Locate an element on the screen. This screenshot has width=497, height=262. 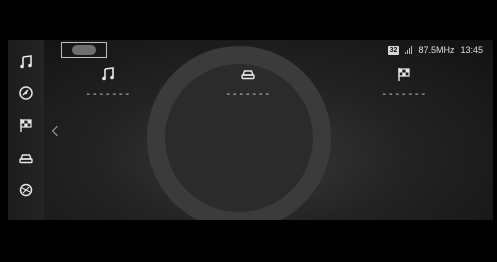
vehicle-column: ------- is located at coordinates (248, 83).